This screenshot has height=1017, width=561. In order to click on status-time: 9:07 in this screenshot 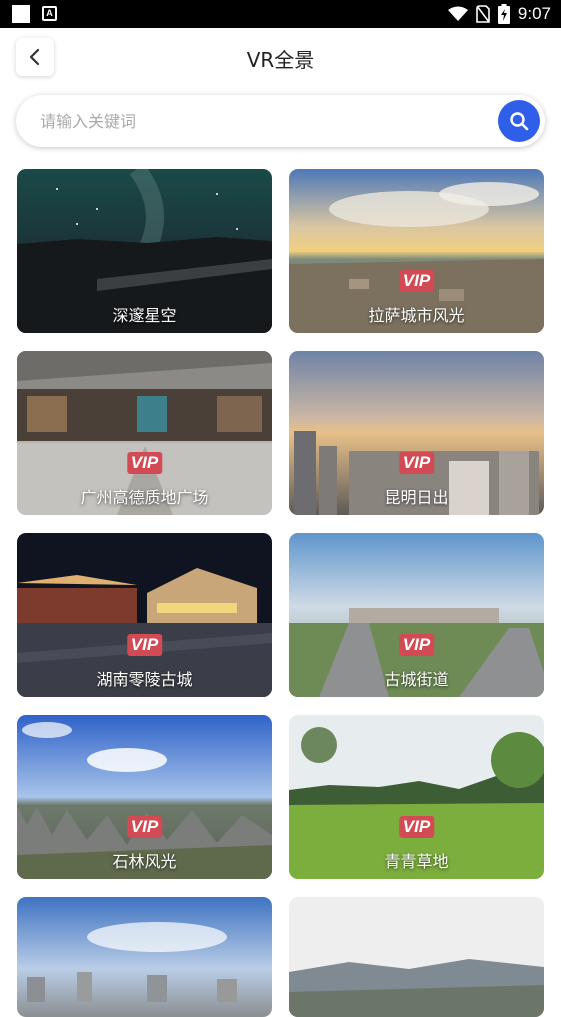, I will do `click(534, 13)`.